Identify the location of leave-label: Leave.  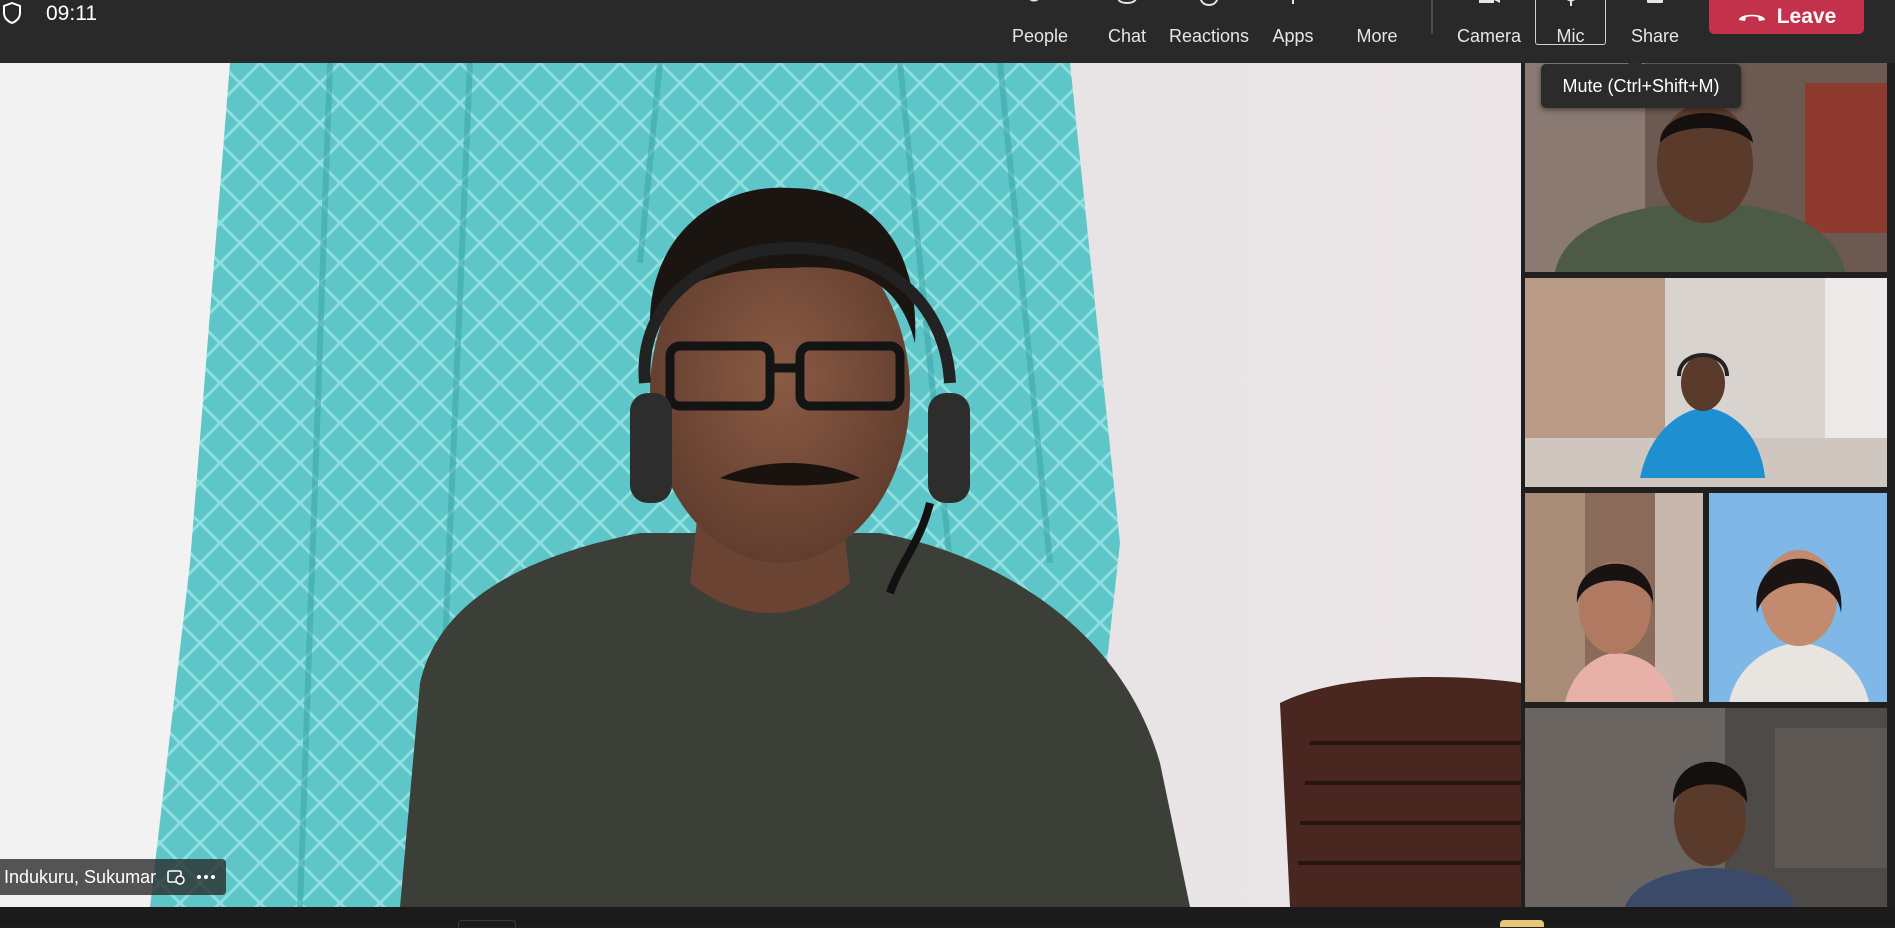
(1806, 16).